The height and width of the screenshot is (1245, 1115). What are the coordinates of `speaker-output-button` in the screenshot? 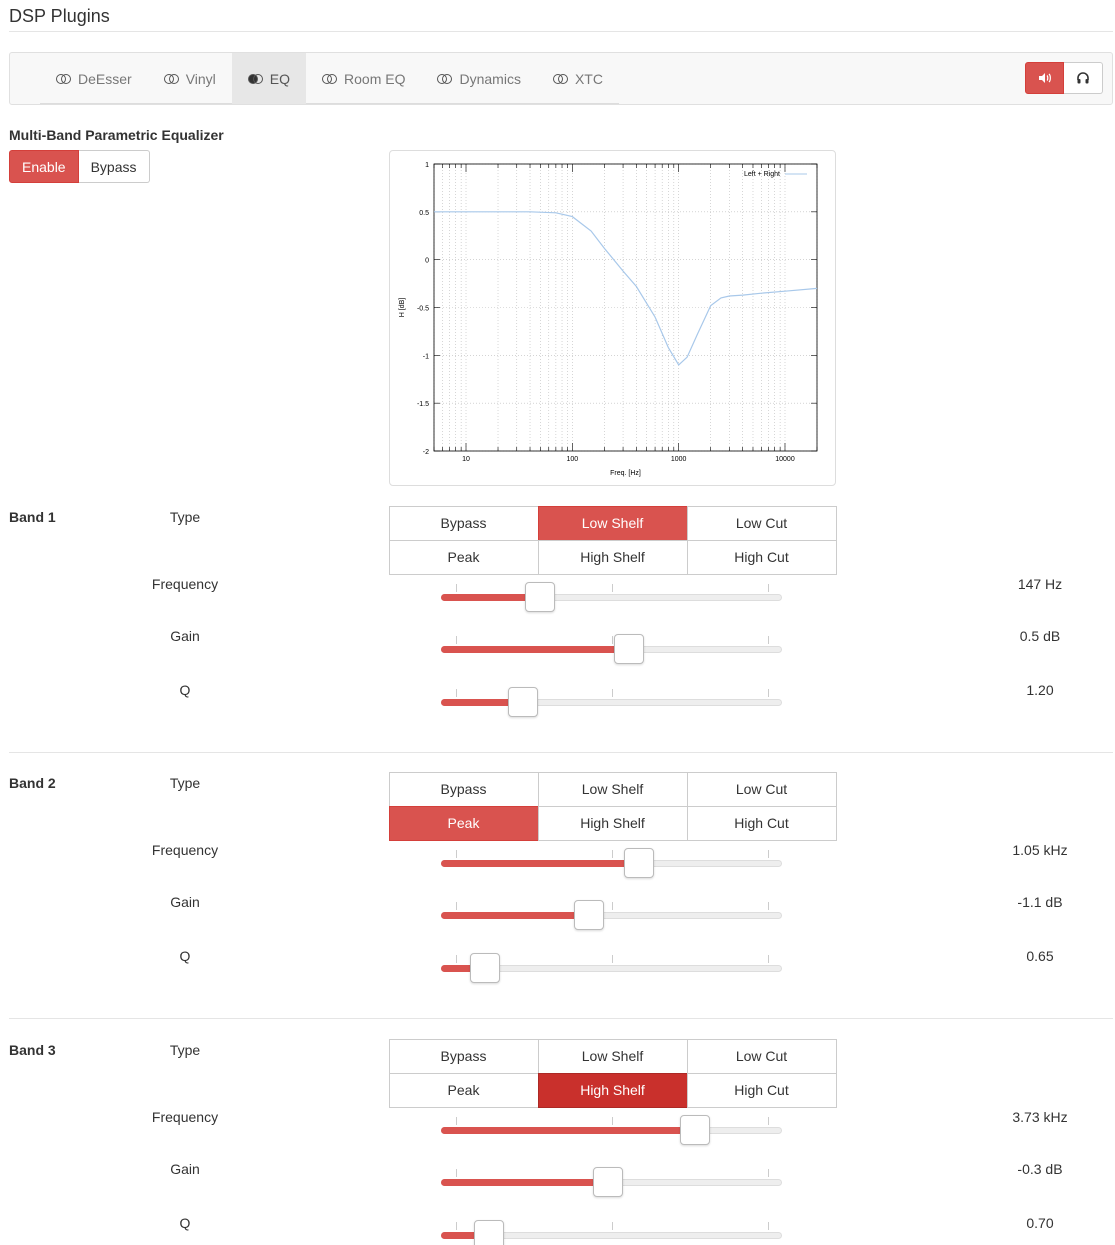 It's located at (1044, 78).